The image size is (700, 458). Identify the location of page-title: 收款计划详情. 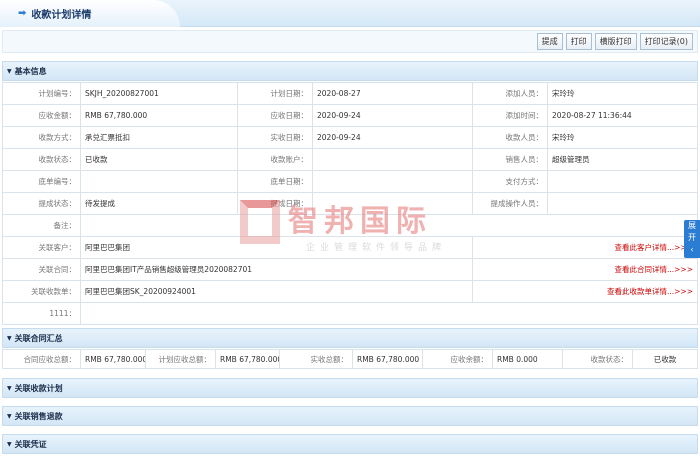
(61, 15).